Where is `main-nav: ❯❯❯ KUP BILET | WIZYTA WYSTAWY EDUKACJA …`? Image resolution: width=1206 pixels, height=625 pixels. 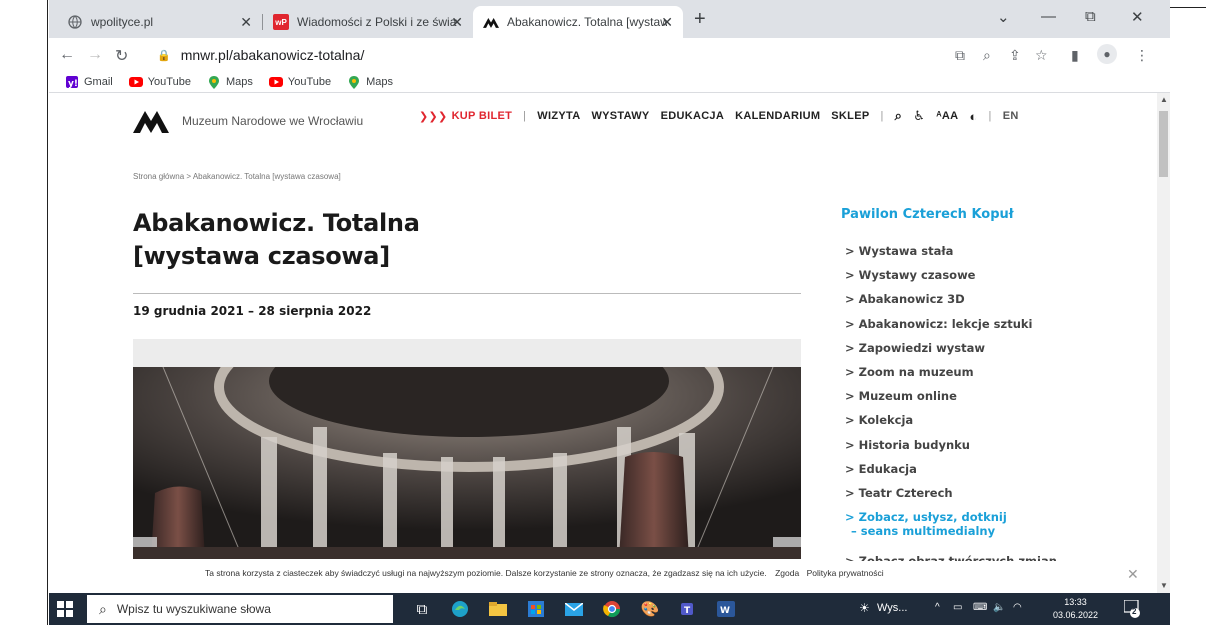 main-nav: ❯❯❯ KUP BILET | WIZYTA WYSTAWY EDUKACJA … is located at coordinates (719, 116).